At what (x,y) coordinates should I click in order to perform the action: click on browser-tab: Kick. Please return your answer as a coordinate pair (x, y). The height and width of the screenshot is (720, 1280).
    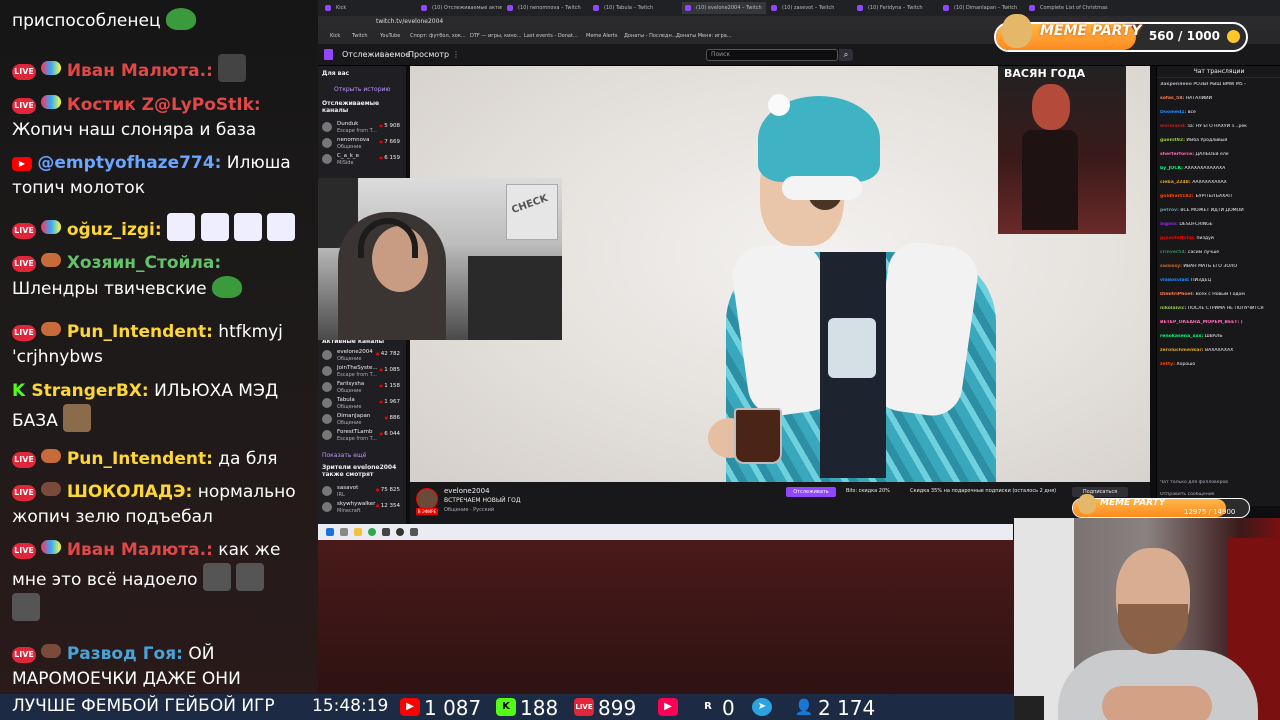
    Looking at the image, I should click on (342, 8).